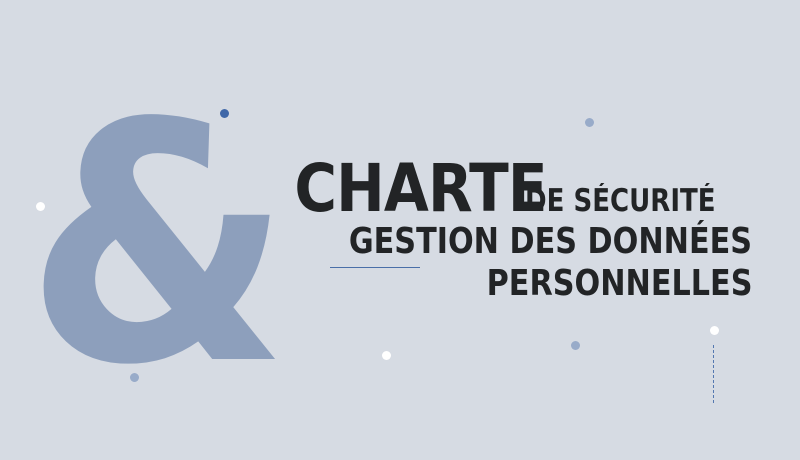 The image size is (800, 460). I want to click on subtitle-line-1: GESTION DES DONNÉES, so click(550, 241).